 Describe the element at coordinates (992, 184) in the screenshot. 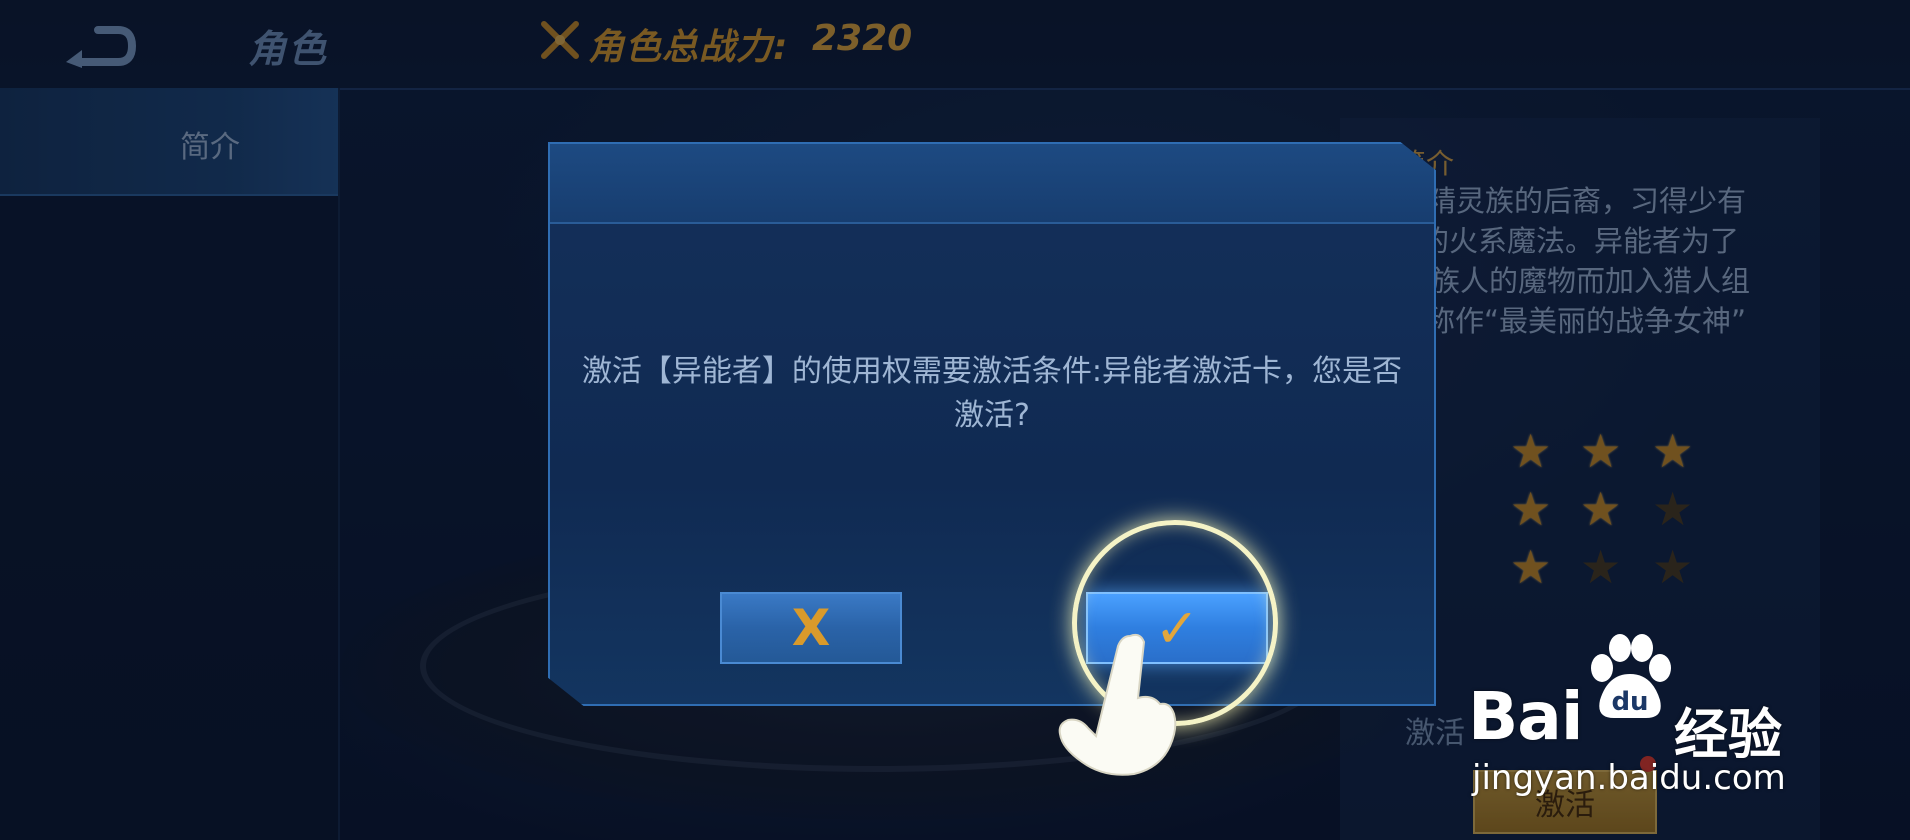

I see `dialog-header` at that location.